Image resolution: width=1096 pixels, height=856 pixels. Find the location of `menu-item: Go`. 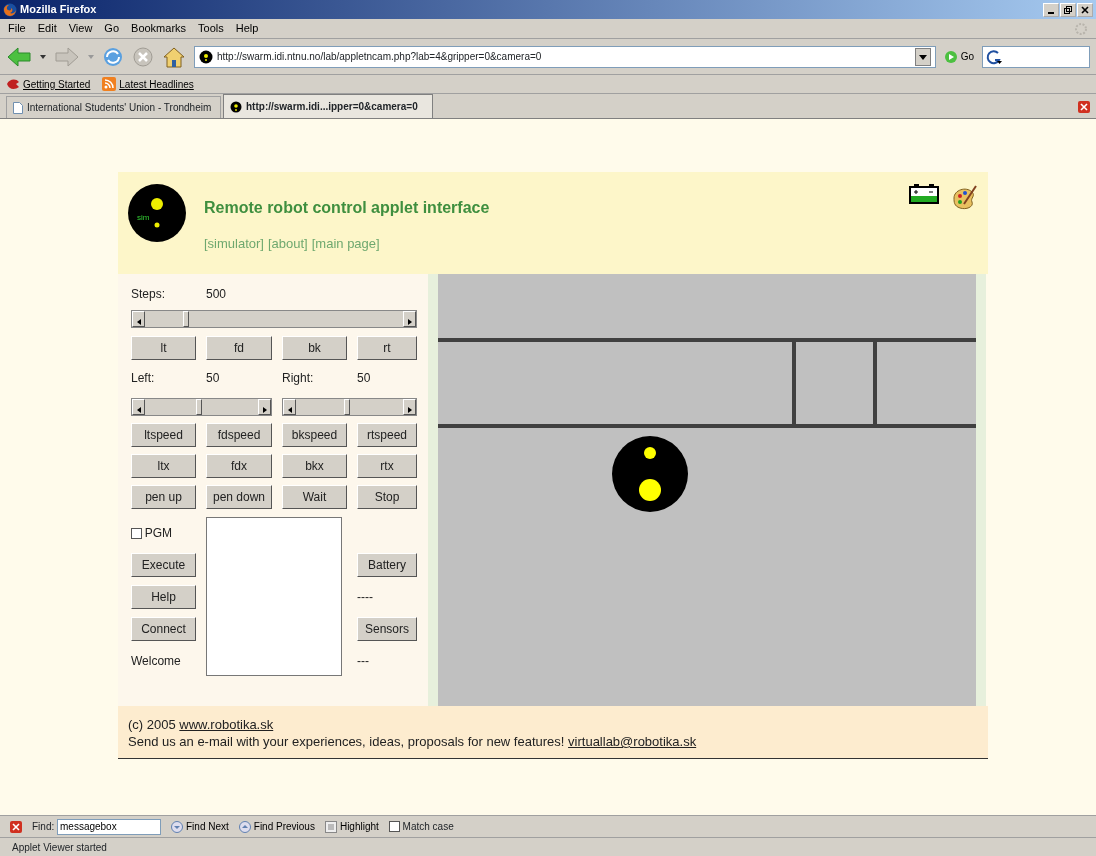

menu-item: Go is located at coordinates (112, 28).